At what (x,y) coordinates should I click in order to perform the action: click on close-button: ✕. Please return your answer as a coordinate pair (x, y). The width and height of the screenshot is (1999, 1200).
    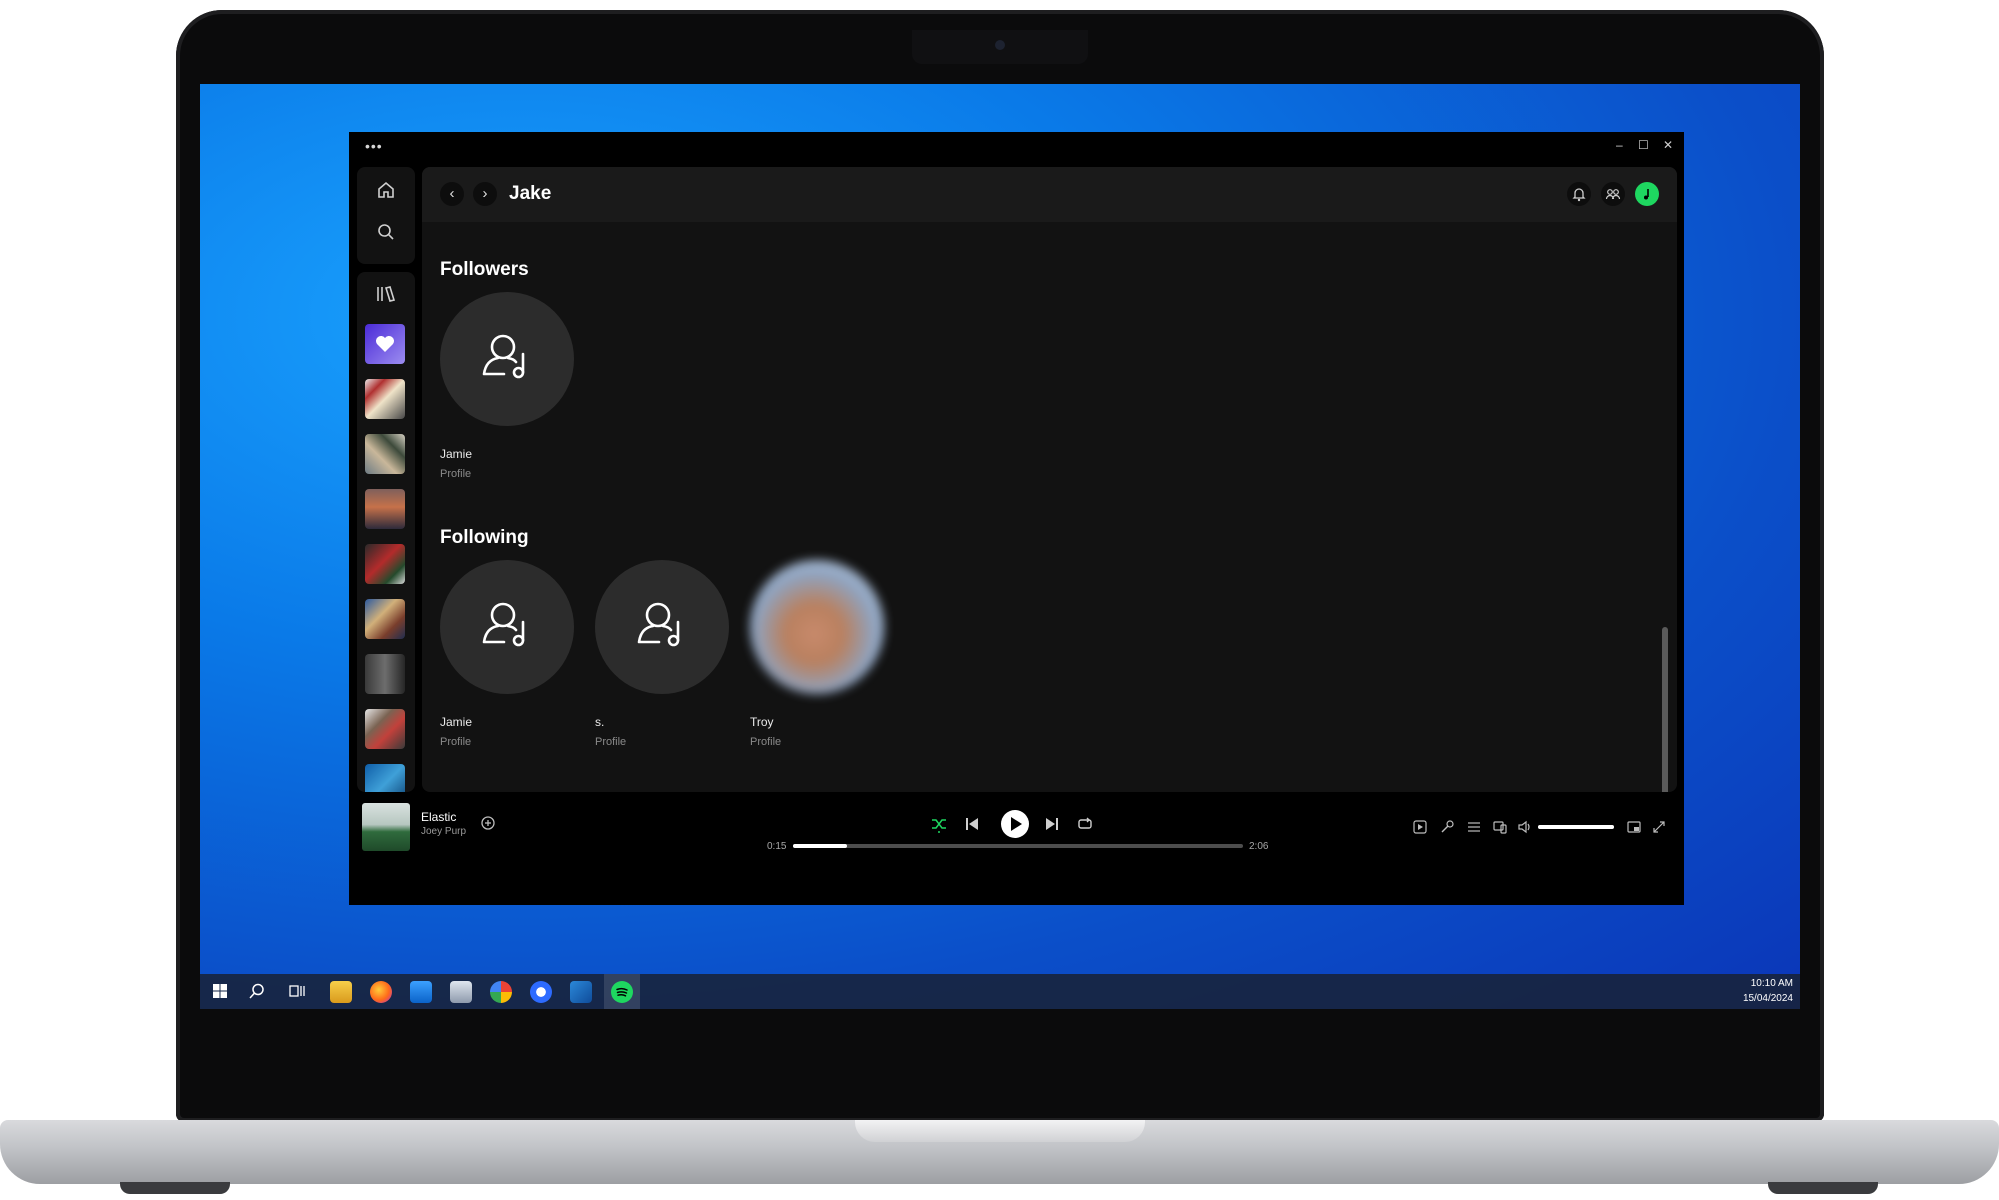
    Looking at the image, I should click on (1668, 145).